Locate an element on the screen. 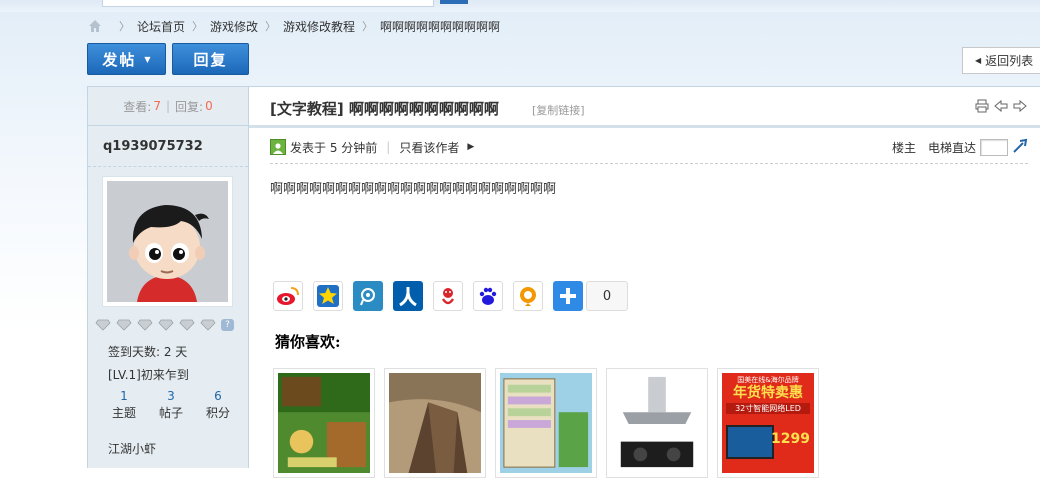 The width and height of the screenshot is (1040, 478). post-meta: 发表于 5 分钟前 | 只看该作者 ▶ 楼主 电梯直达 is located at coordinates (649, 150).